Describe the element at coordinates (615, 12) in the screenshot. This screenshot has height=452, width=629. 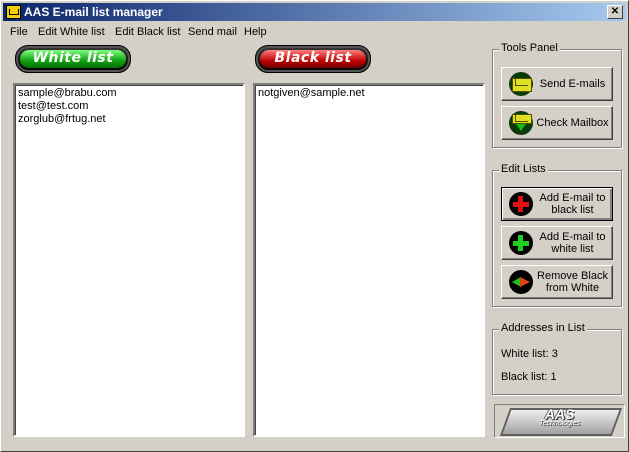
I see `close-button: ✕` at that location.